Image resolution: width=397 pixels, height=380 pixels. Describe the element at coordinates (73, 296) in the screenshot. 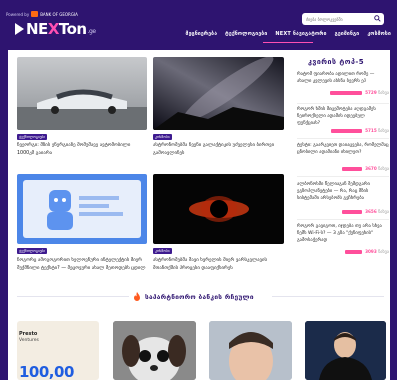

I see `section-divider-left` at that location.